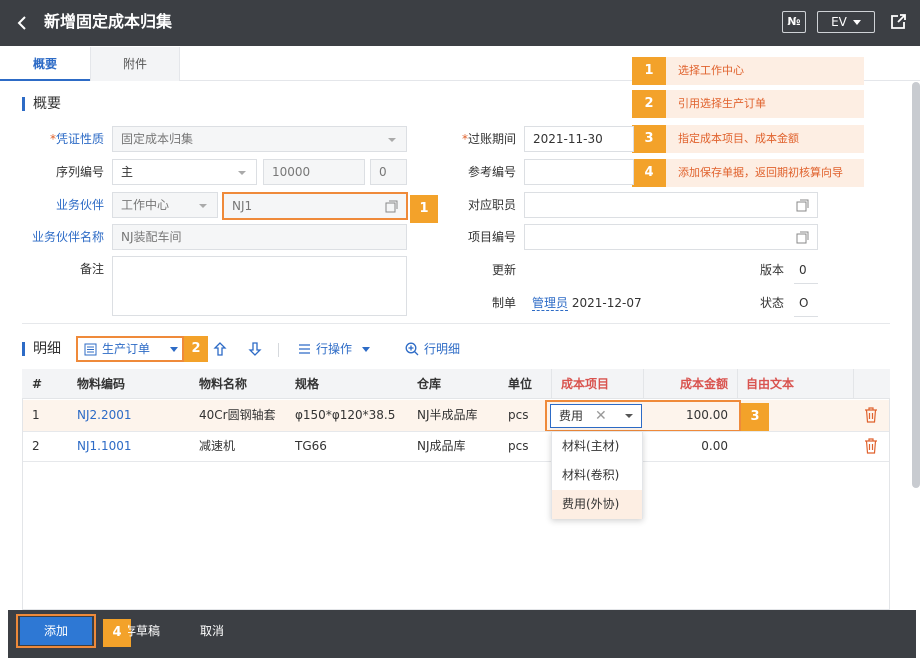 This screenshot has width=920, height=658. Describe the element at coordinates (597, 446) in the screenshot. I see `dropdown-option: 材料(主材)` at that location.